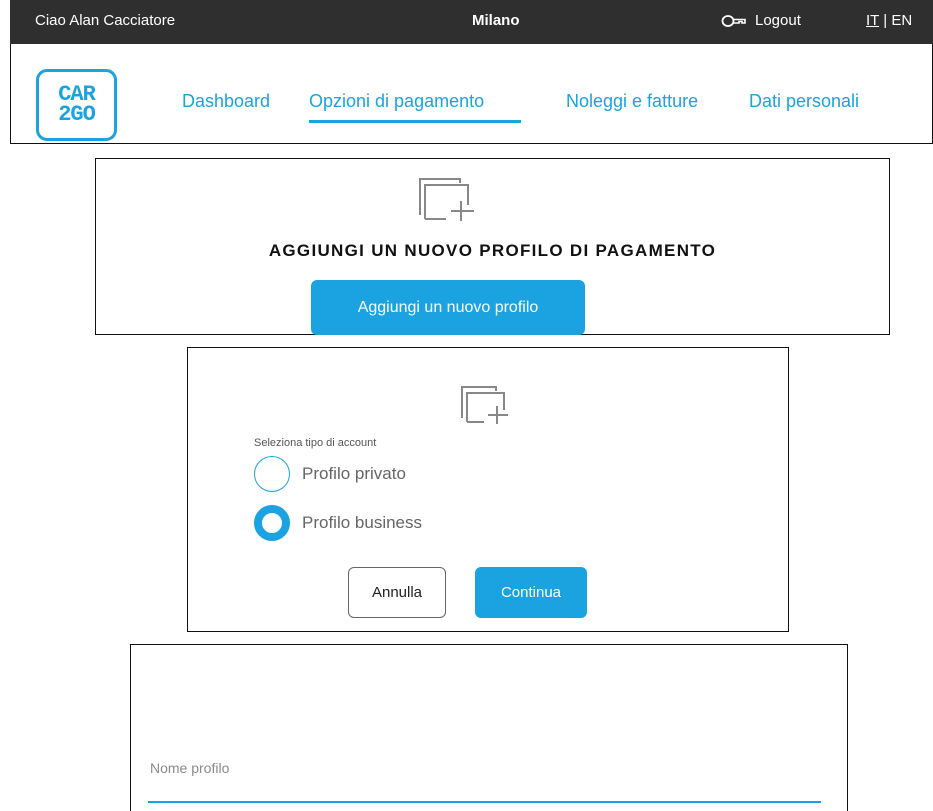 This screenshot has width=933, height=811. What do you see at coordinates (733, 21) in the screenshot?
I see `key-icon` at bounding box center [733, 21].